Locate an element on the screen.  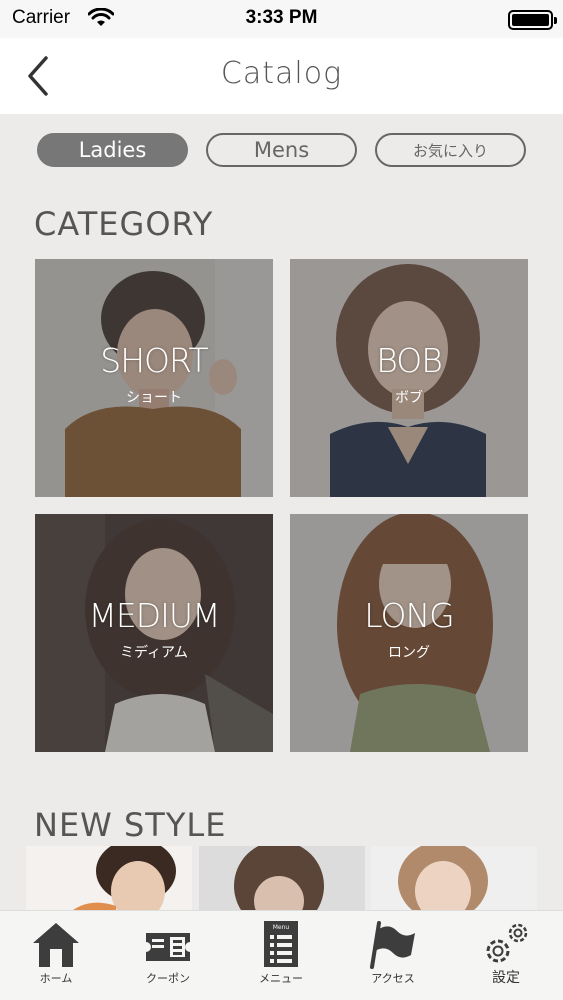
category-medium-sublabel: ミディアム is located at coordinates (154, 653).